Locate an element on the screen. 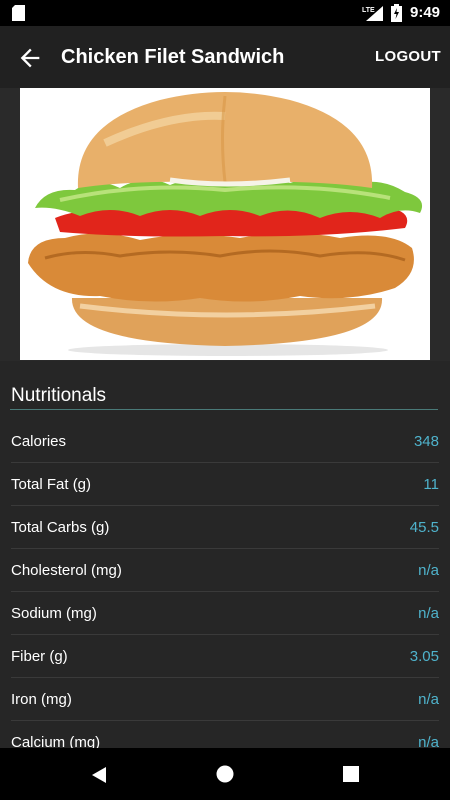 The image size is (450, 800). nutrition-label: Calcium (mg) is located at coordinates (56, 741).